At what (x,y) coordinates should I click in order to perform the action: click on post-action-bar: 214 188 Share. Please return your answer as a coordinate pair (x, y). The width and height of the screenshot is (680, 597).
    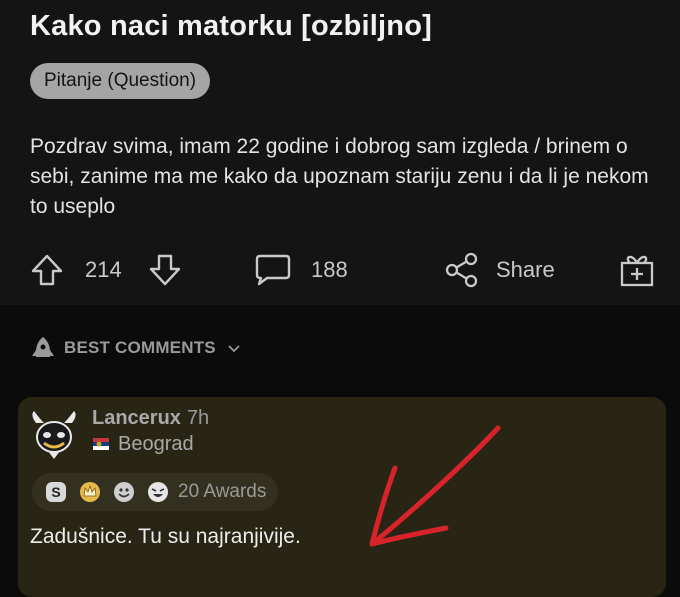
    Looking at the image, I should click on (340, 270).